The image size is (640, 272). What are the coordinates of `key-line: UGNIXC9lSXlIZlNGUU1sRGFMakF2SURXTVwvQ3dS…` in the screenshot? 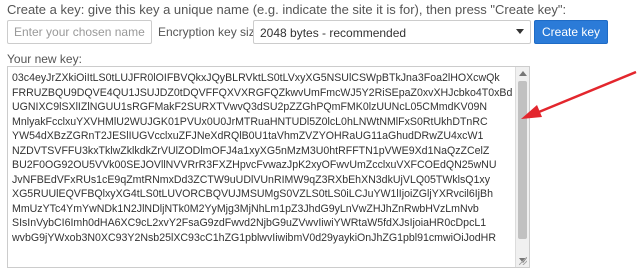 It's located at (250, 107).